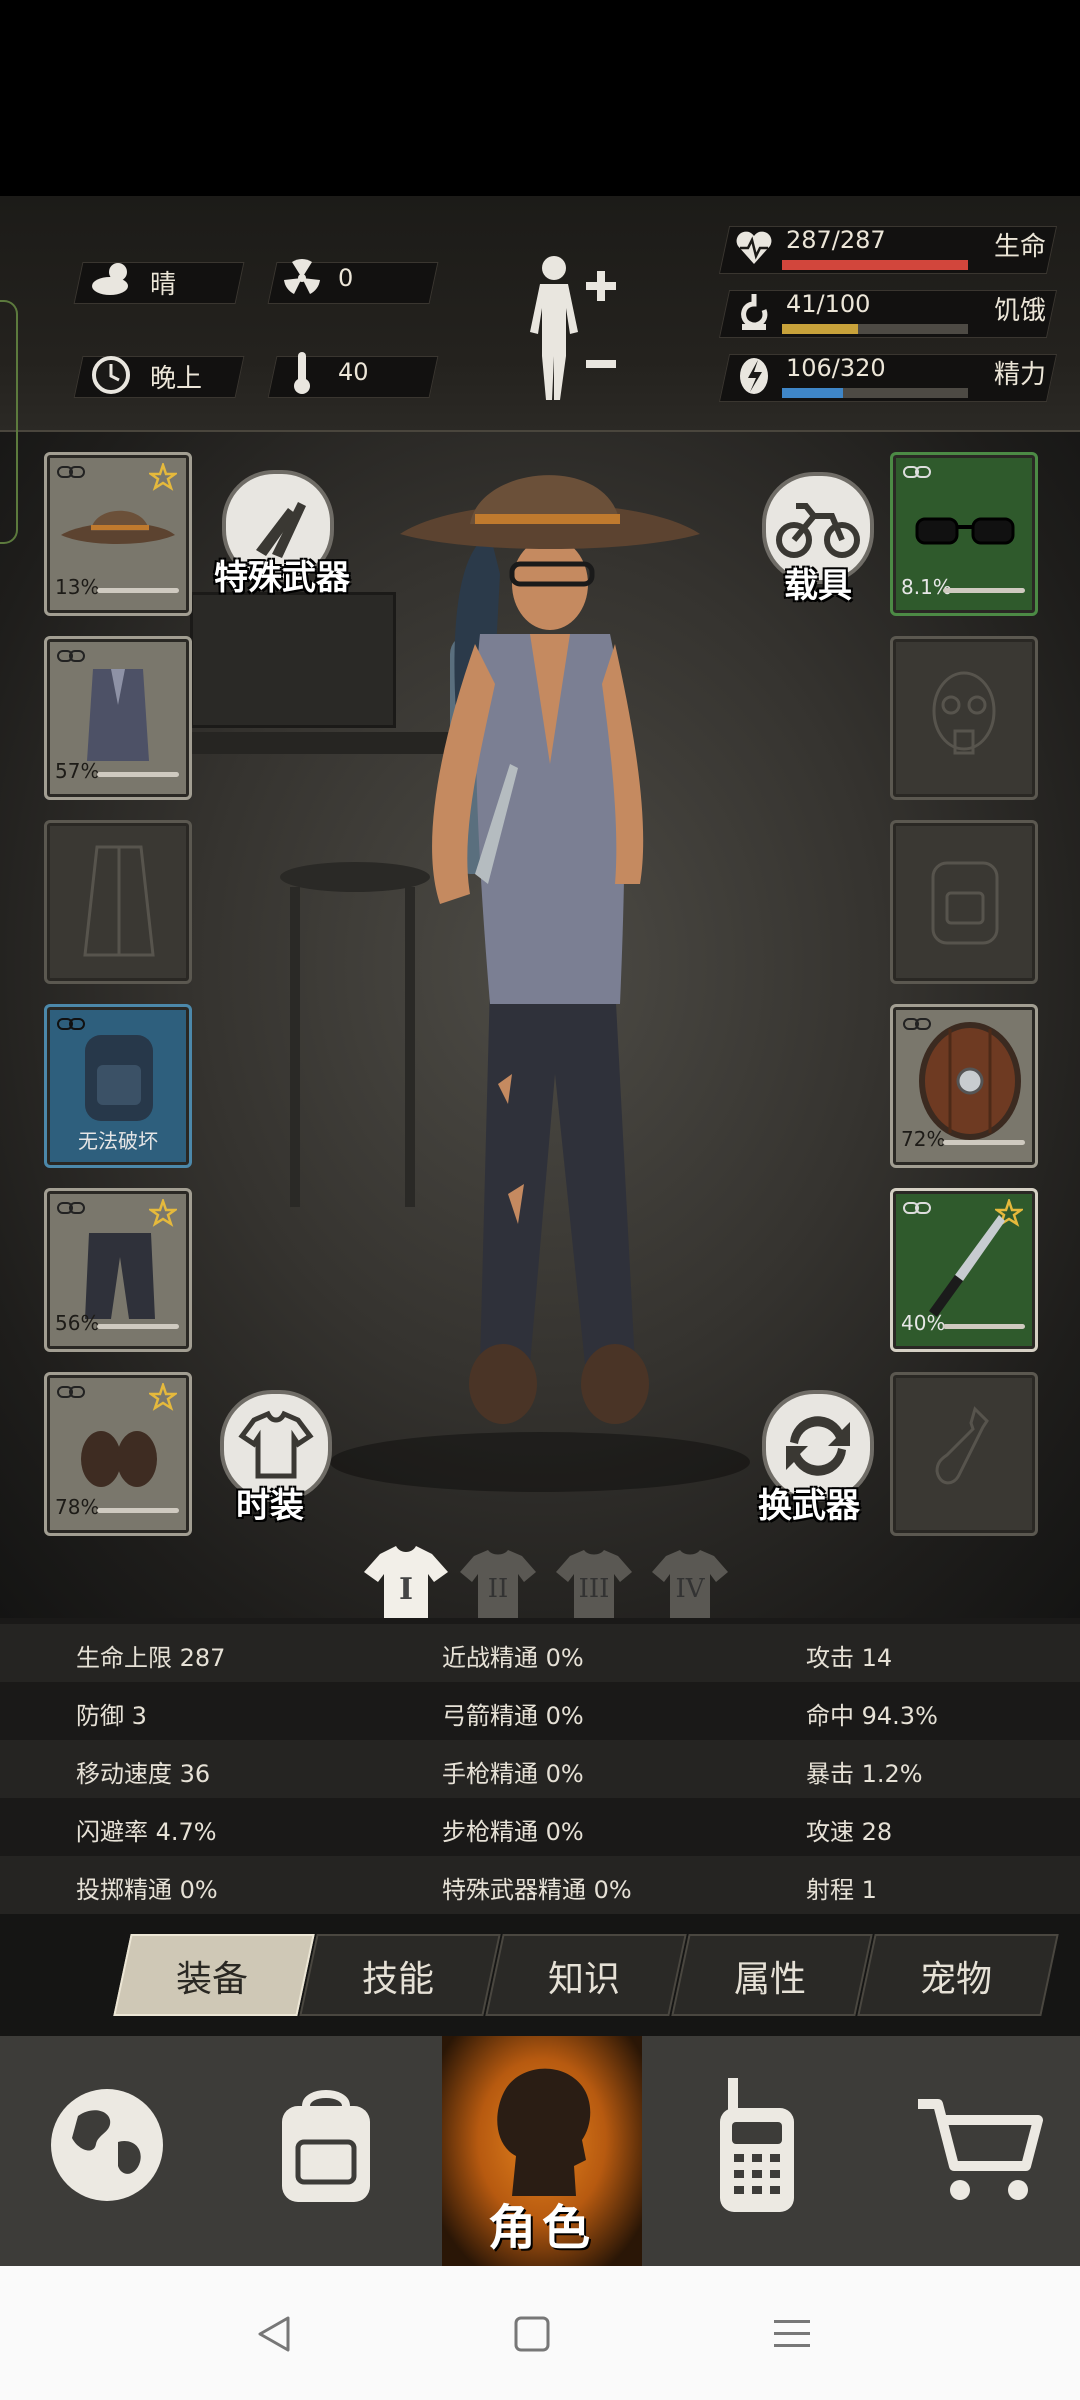  I want to click on shoes-slot: 78%, so click(118, 1454).